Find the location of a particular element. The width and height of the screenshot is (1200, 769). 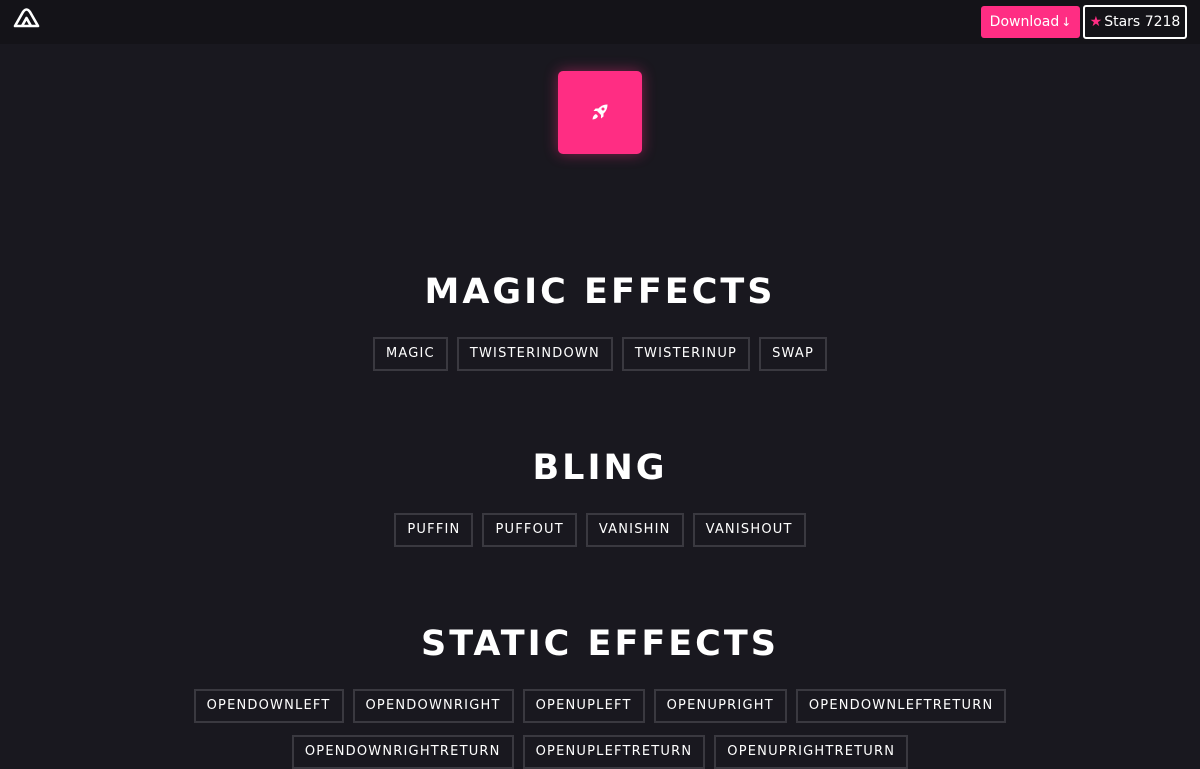

effect-button-puffout: PUFFOUT is located at coordinates (529, 530).